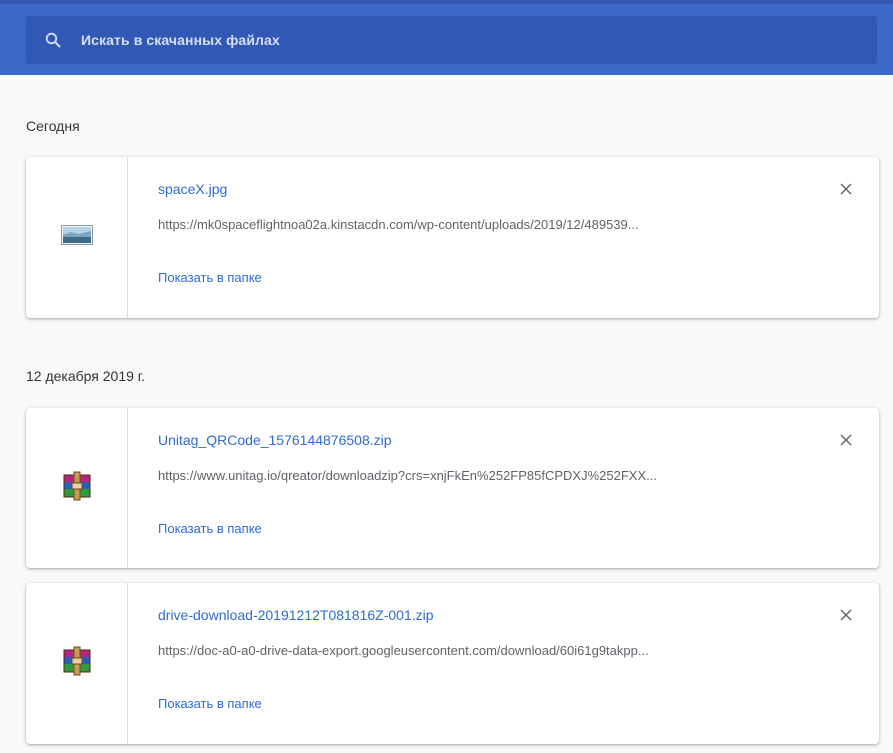 The height and width of the screenshot is (753, 893). I want to click on search-box: Искать в скачанных файлах, so click(451, 40).